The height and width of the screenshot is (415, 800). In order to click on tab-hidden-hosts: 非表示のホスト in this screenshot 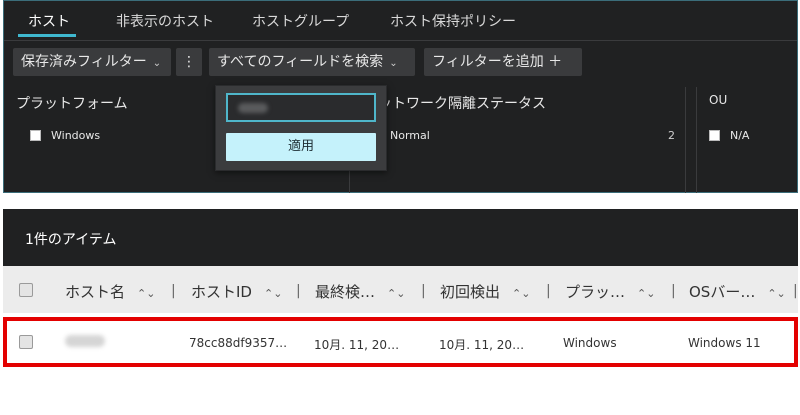, I will do `click(165, 21)`.